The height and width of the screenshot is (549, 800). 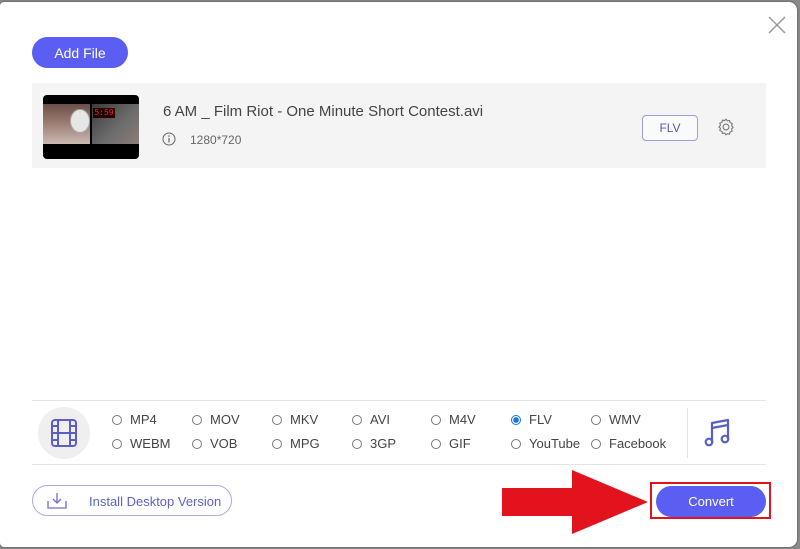 I want to click on format-label: MPG, so click(x=305, y=443).